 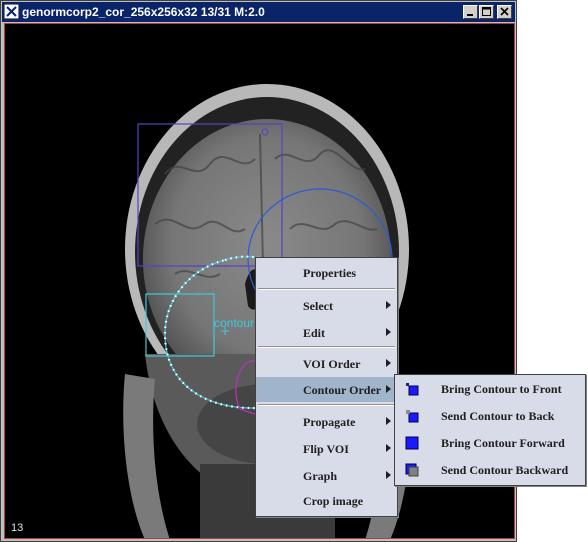 I want to click on menu-item-label: Graph, so click(x=320, y=476).